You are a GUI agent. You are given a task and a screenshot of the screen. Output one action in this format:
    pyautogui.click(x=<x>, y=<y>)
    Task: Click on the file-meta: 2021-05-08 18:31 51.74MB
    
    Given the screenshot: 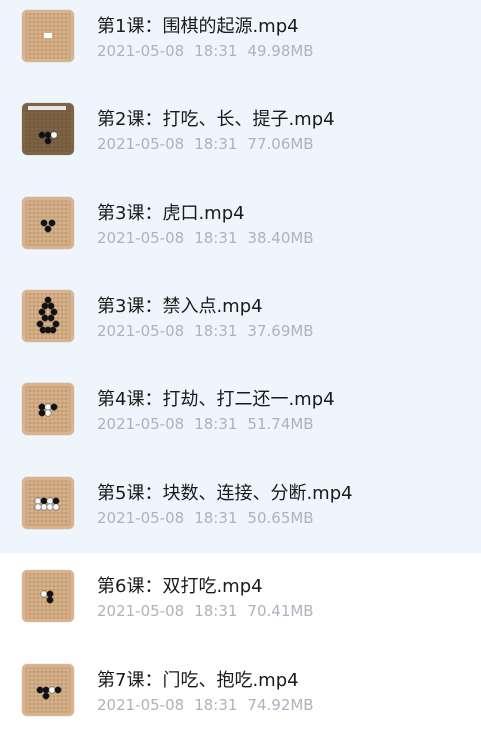 What is the action you would take?
    pyautogui.click(x=210, y=424)
    